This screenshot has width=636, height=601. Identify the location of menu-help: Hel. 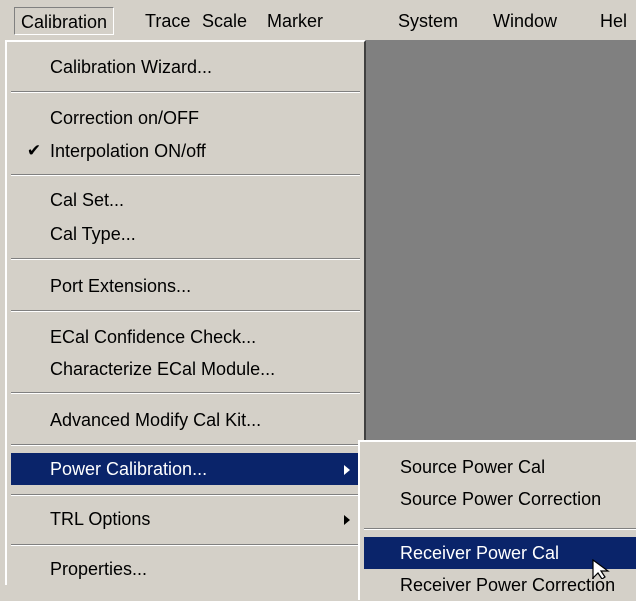
(613, 21).